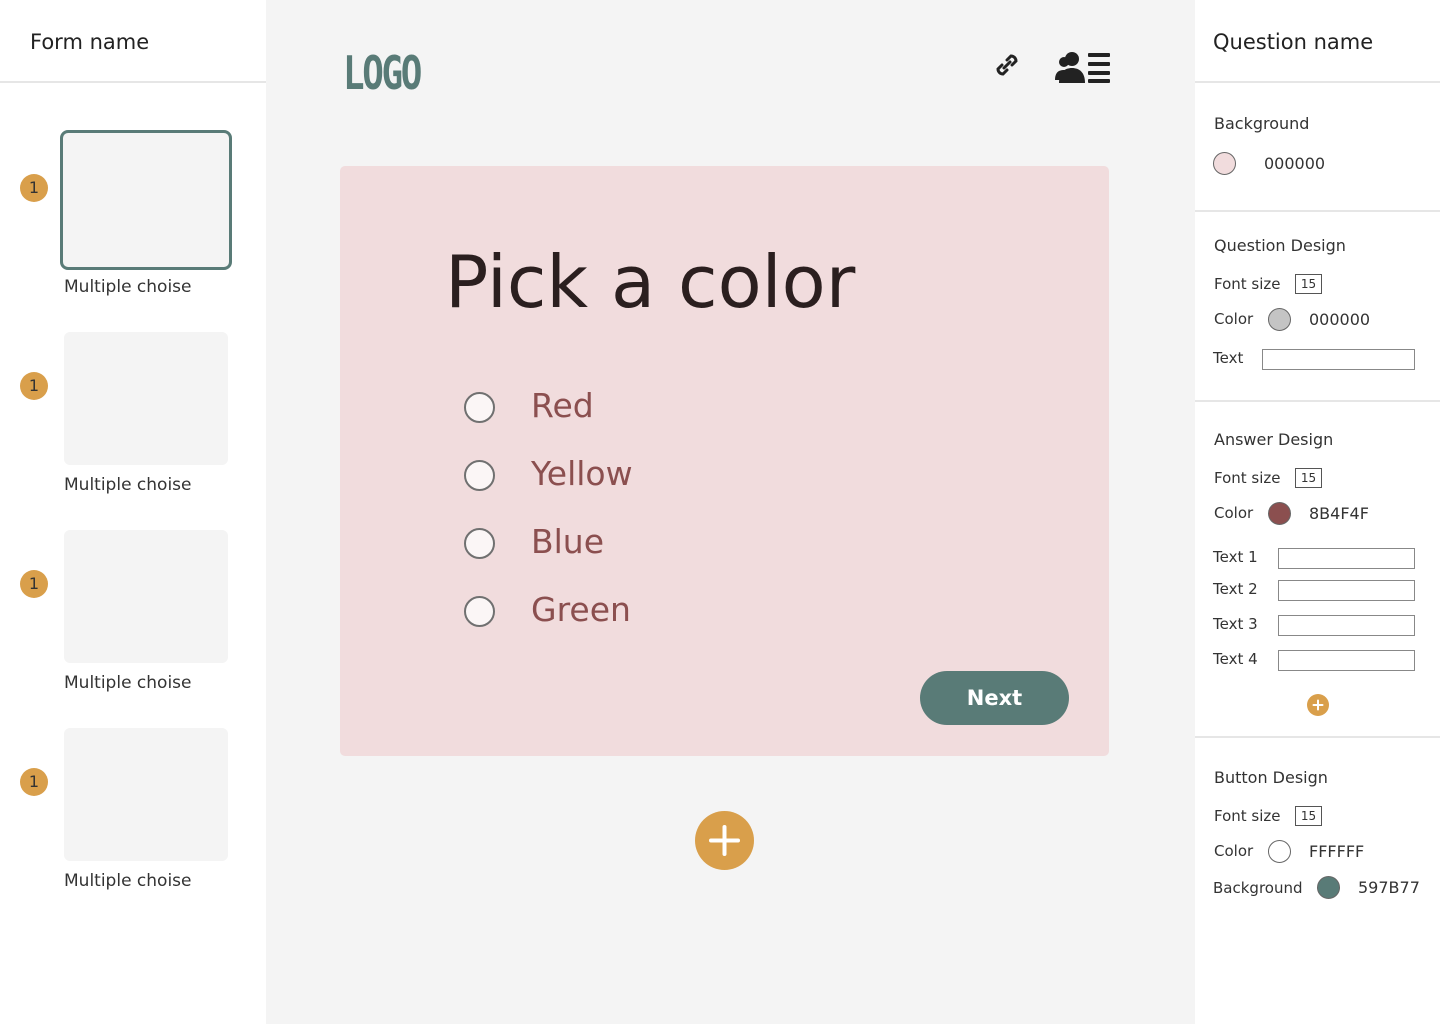 This screenshot has width=1440, height=1024. Describe the element at coordinates (1279, 319) in the screenshot. I see `question-color-swatch` at that location.